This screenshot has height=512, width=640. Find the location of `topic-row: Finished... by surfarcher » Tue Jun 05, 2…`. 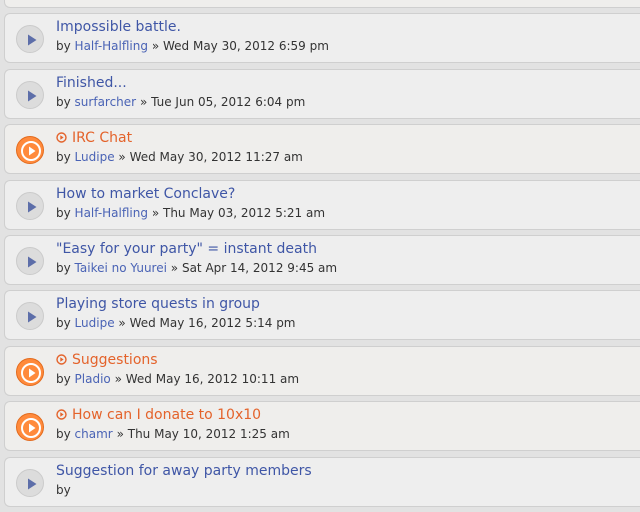

topic-row: Finished... by surfarcher » Tue Jun 05, 2… is located at coordinates (322, 93).